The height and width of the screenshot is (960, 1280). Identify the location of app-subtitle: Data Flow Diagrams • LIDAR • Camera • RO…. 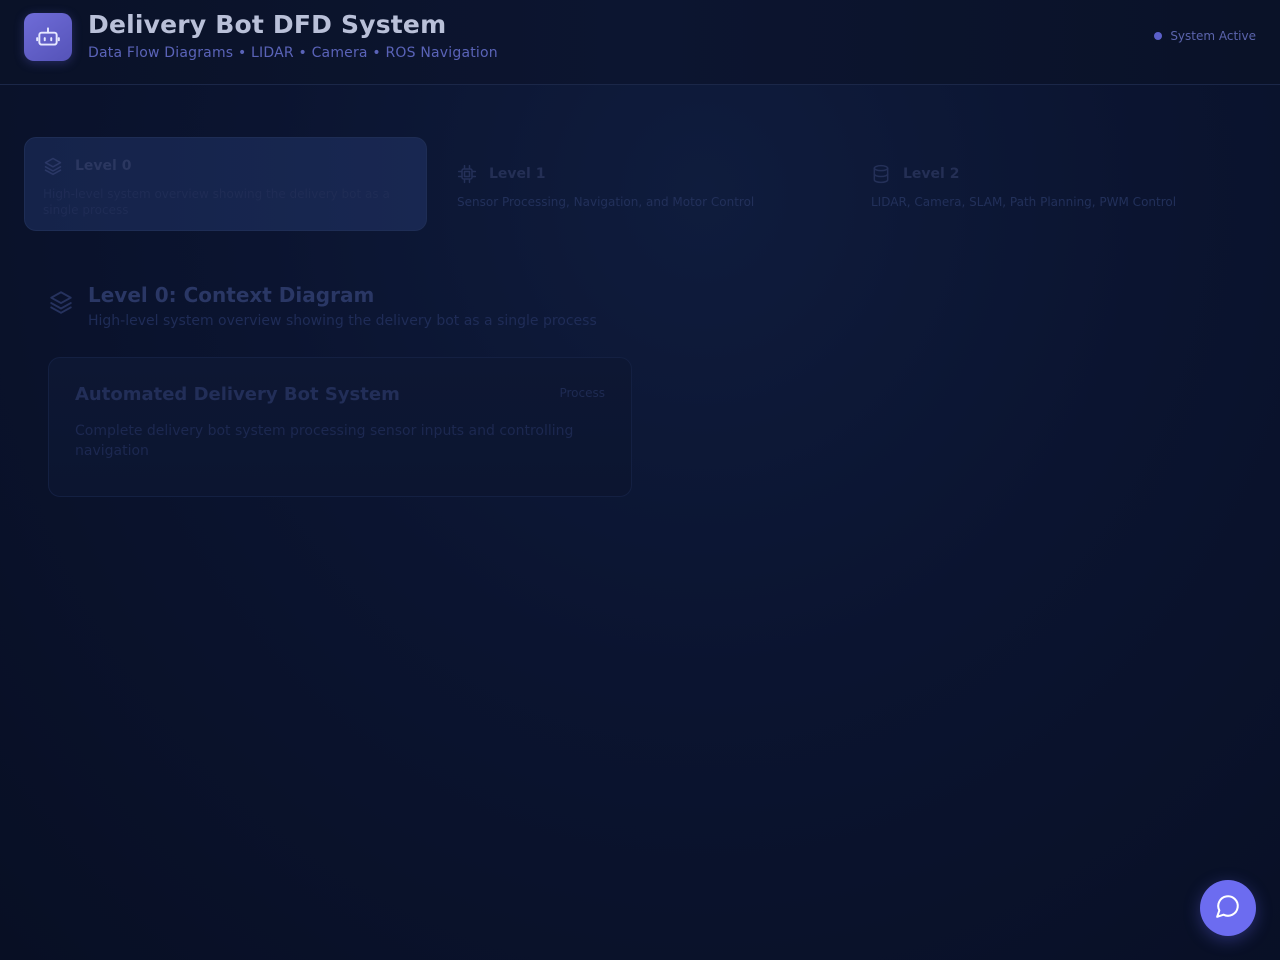
(293, 53).